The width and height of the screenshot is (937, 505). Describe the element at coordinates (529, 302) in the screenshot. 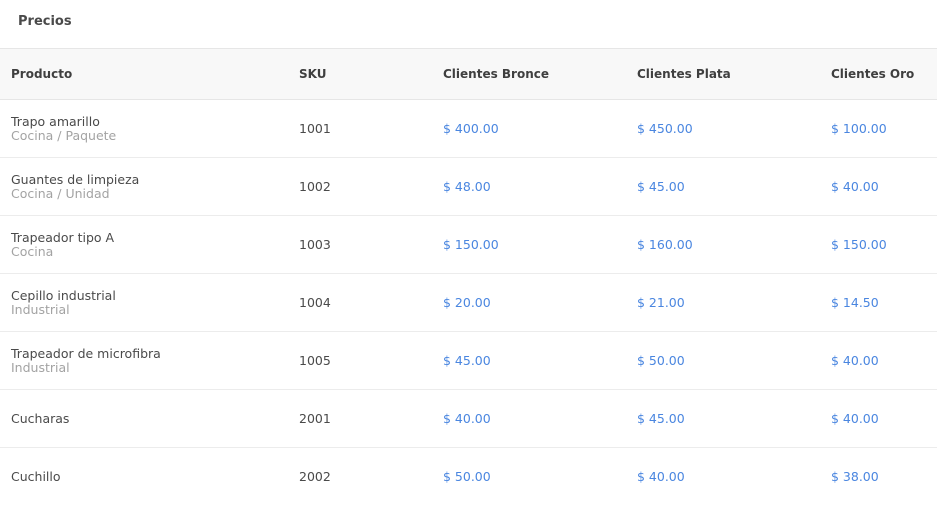

I see `price-bronze-cell: $ 20.00` at that location.